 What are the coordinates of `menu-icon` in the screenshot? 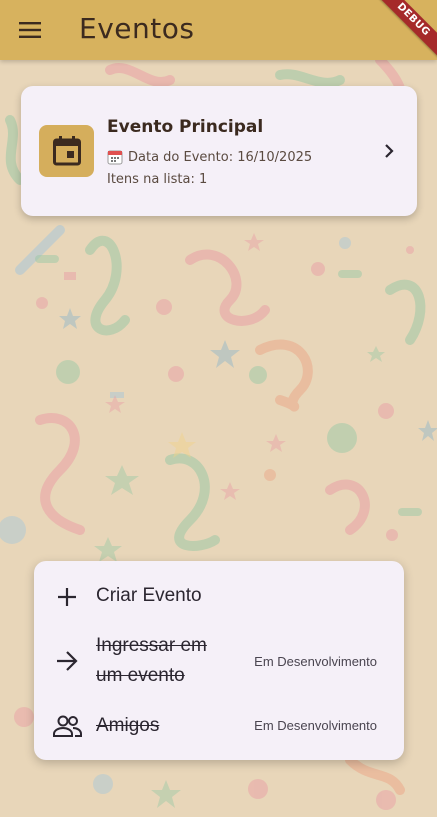 It's located at (30, 30).